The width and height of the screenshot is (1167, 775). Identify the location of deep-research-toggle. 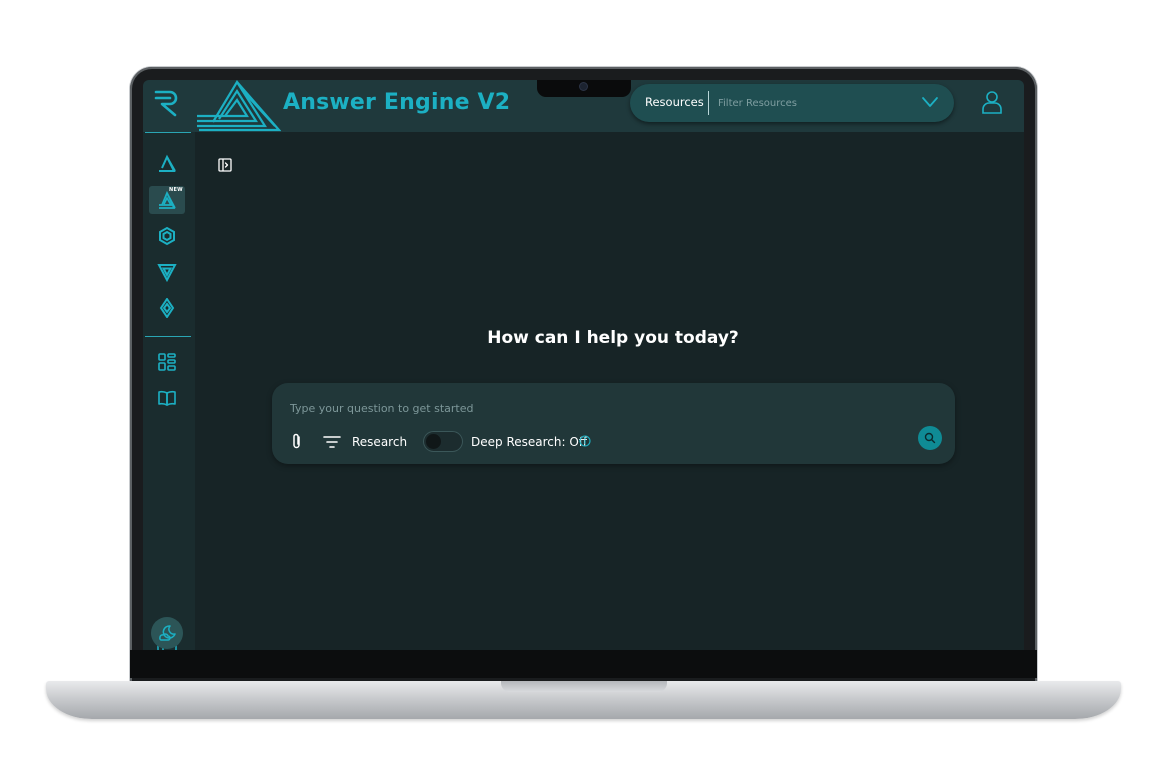
(443, 441).